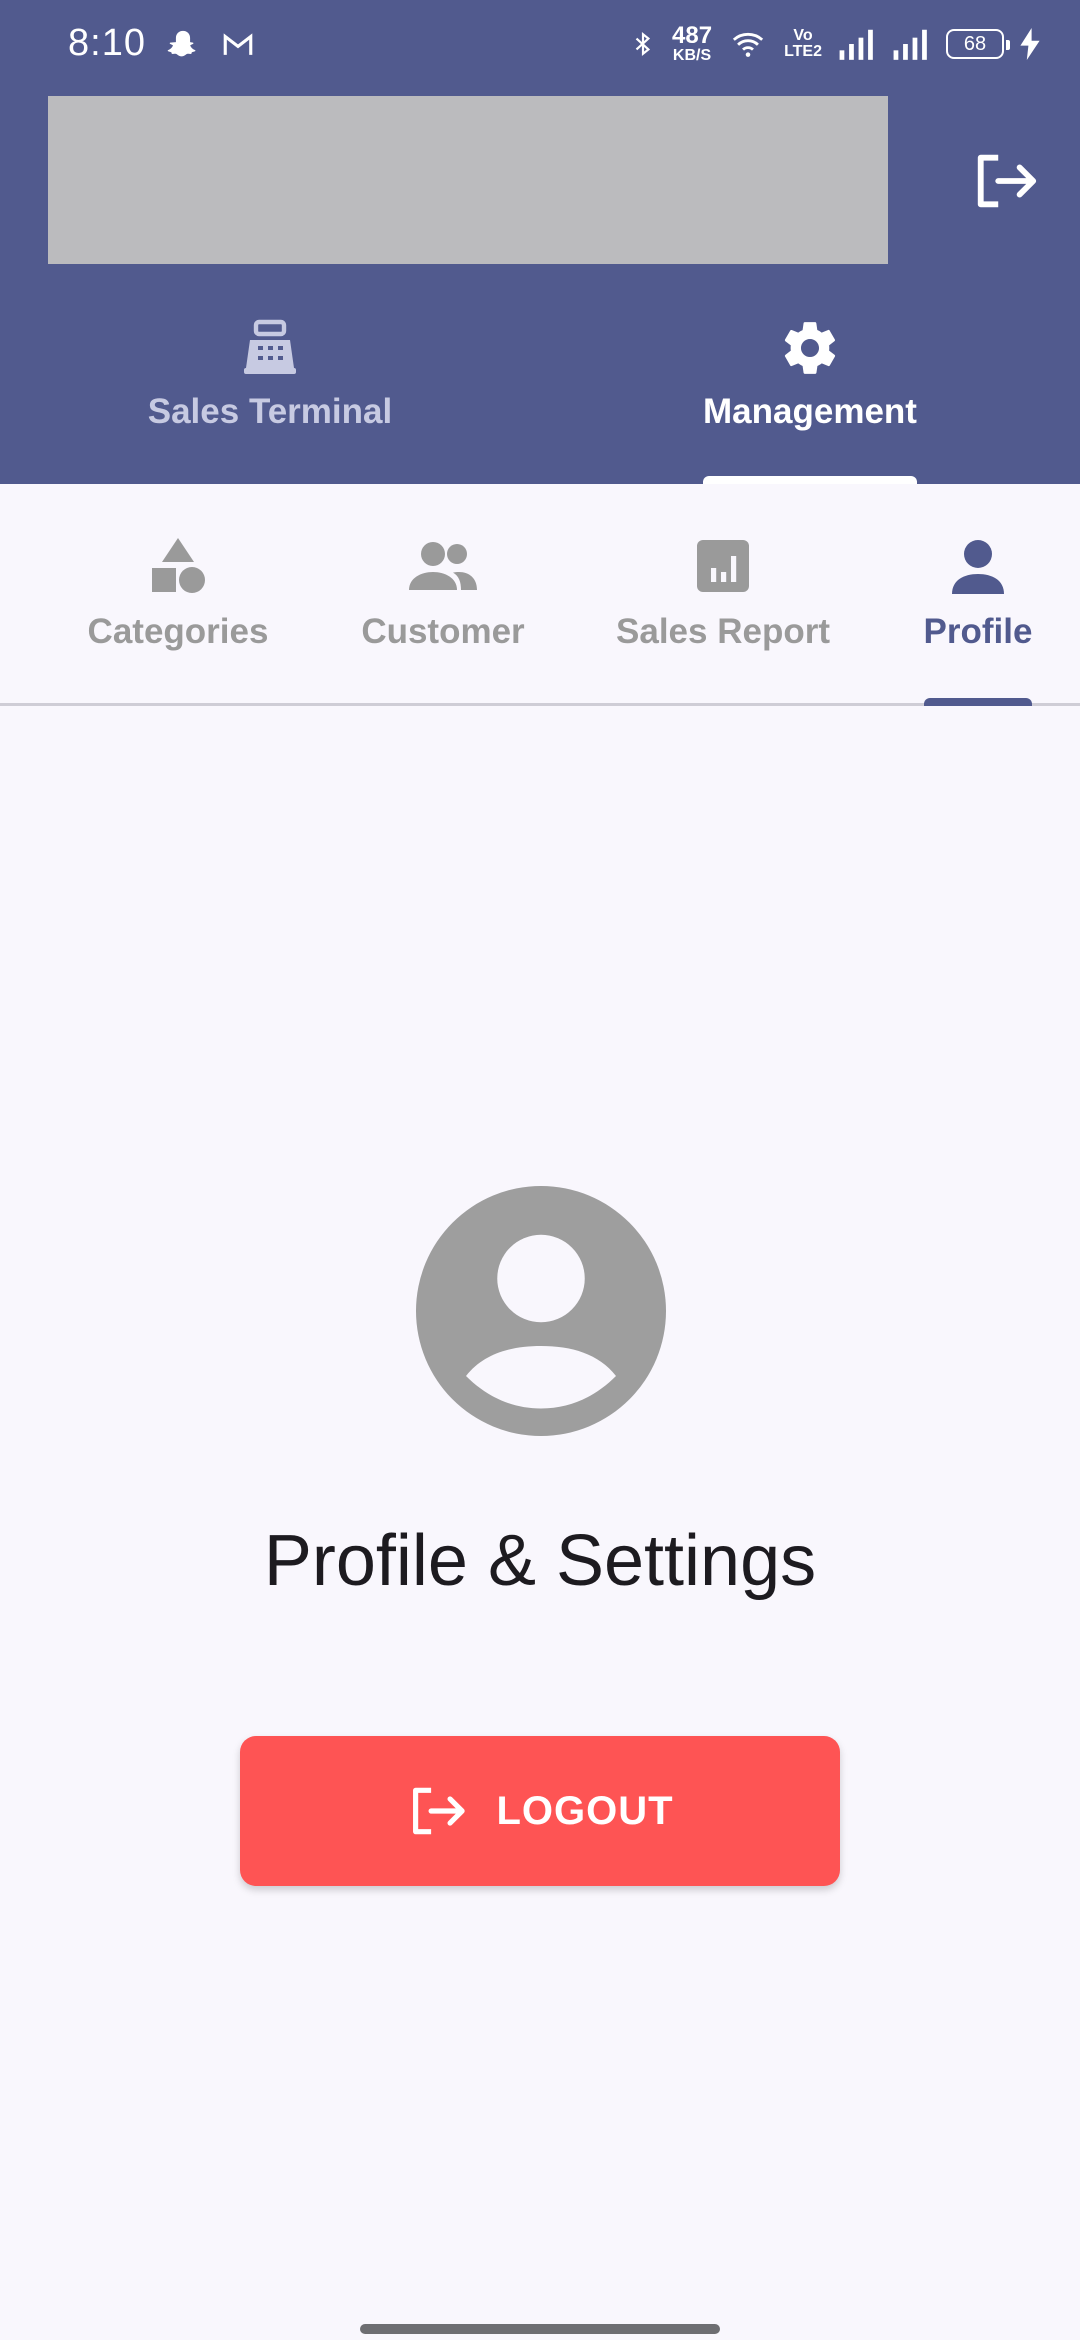  I want to click on wifi-icon, so click(748, 44).